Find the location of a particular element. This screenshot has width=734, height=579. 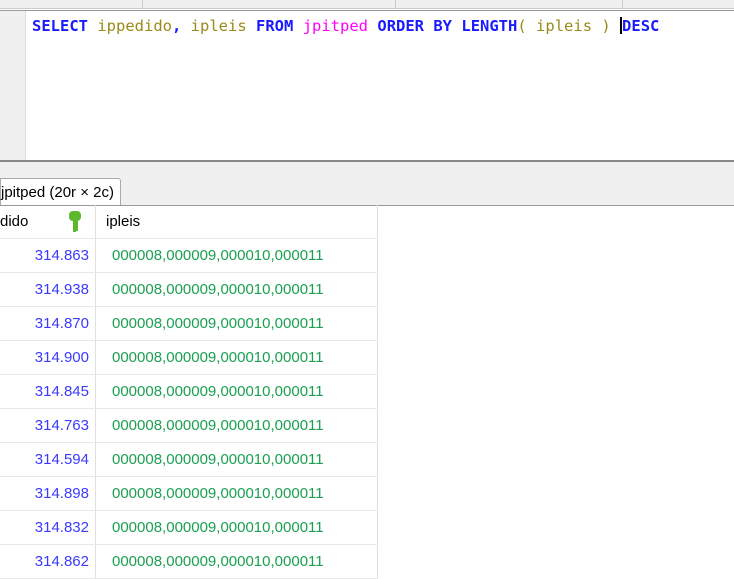

table-row: 314.862 000008,000009,000010,000011 is located at coordinates (189, 562).